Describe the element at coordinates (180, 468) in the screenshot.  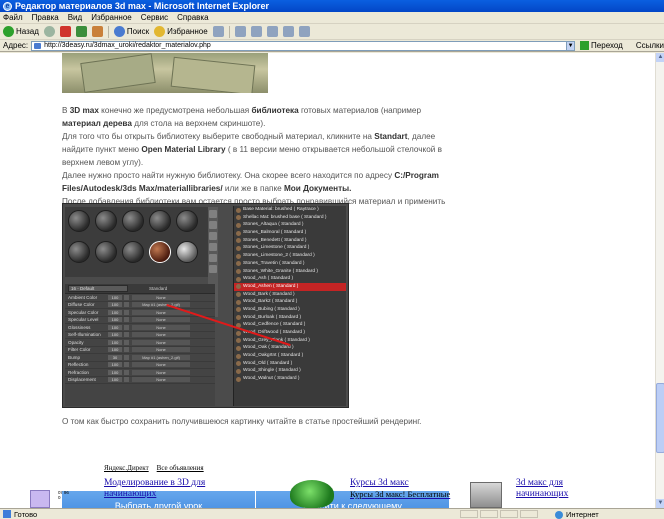
I see `all-ads-link: Все объявления` at that location.